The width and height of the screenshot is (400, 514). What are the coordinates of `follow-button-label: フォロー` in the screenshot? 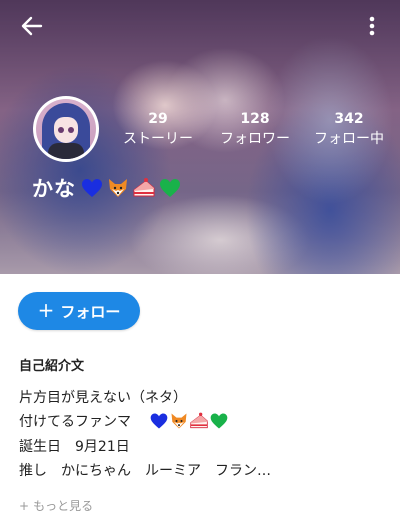 It's located at (90, 311).